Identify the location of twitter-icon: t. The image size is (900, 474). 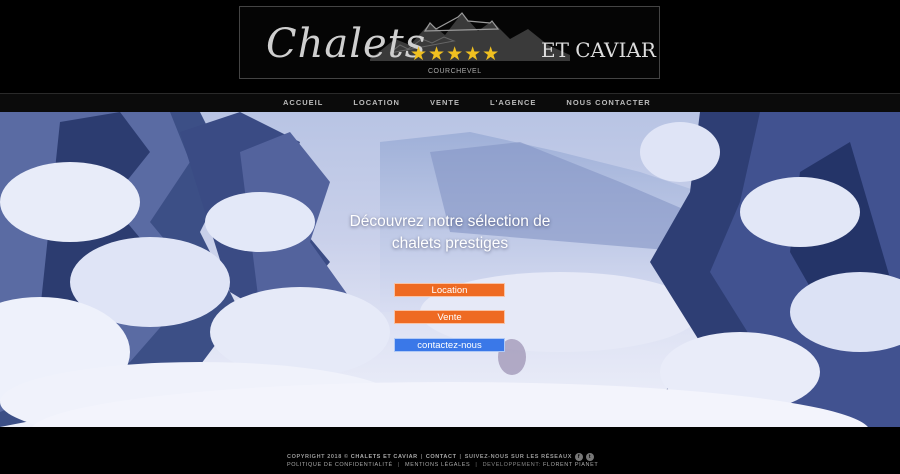
(589, 457).